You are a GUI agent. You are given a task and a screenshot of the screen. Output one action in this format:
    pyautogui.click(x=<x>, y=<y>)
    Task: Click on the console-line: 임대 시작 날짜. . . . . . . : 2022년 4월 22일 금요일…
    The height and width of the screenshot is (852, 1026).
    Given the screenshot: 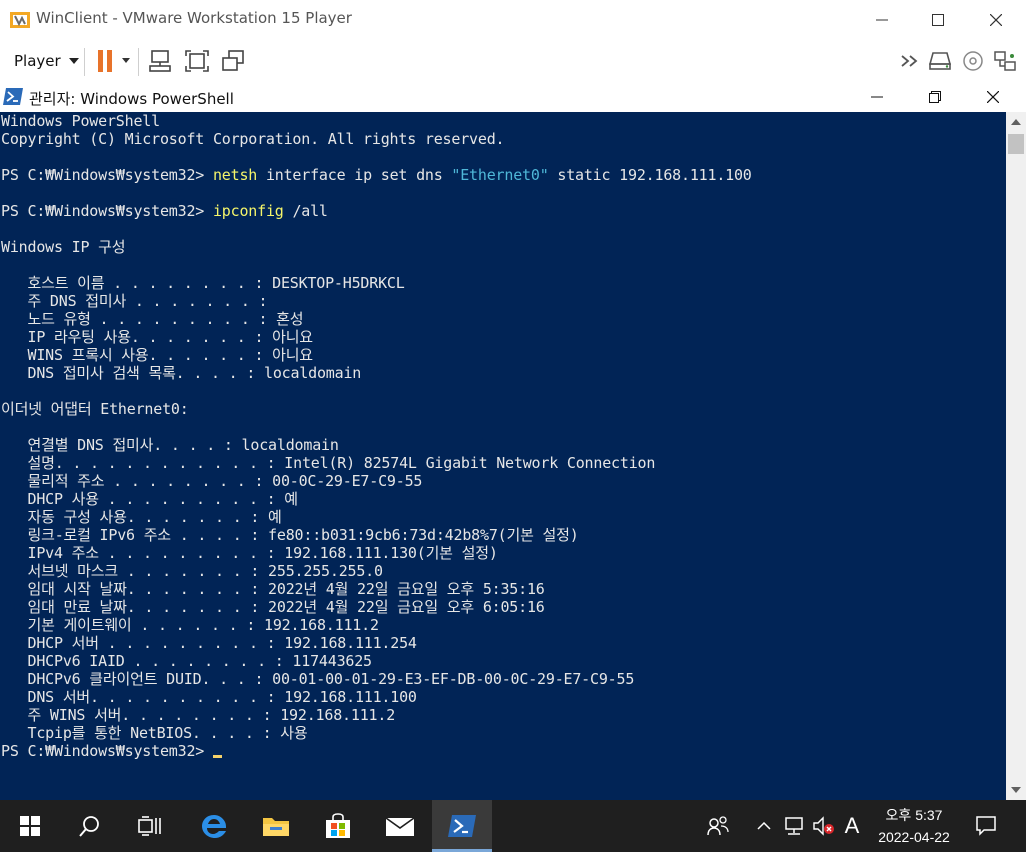 What is the action you would take?
    pyautogui.click(x=273, y=589)
    